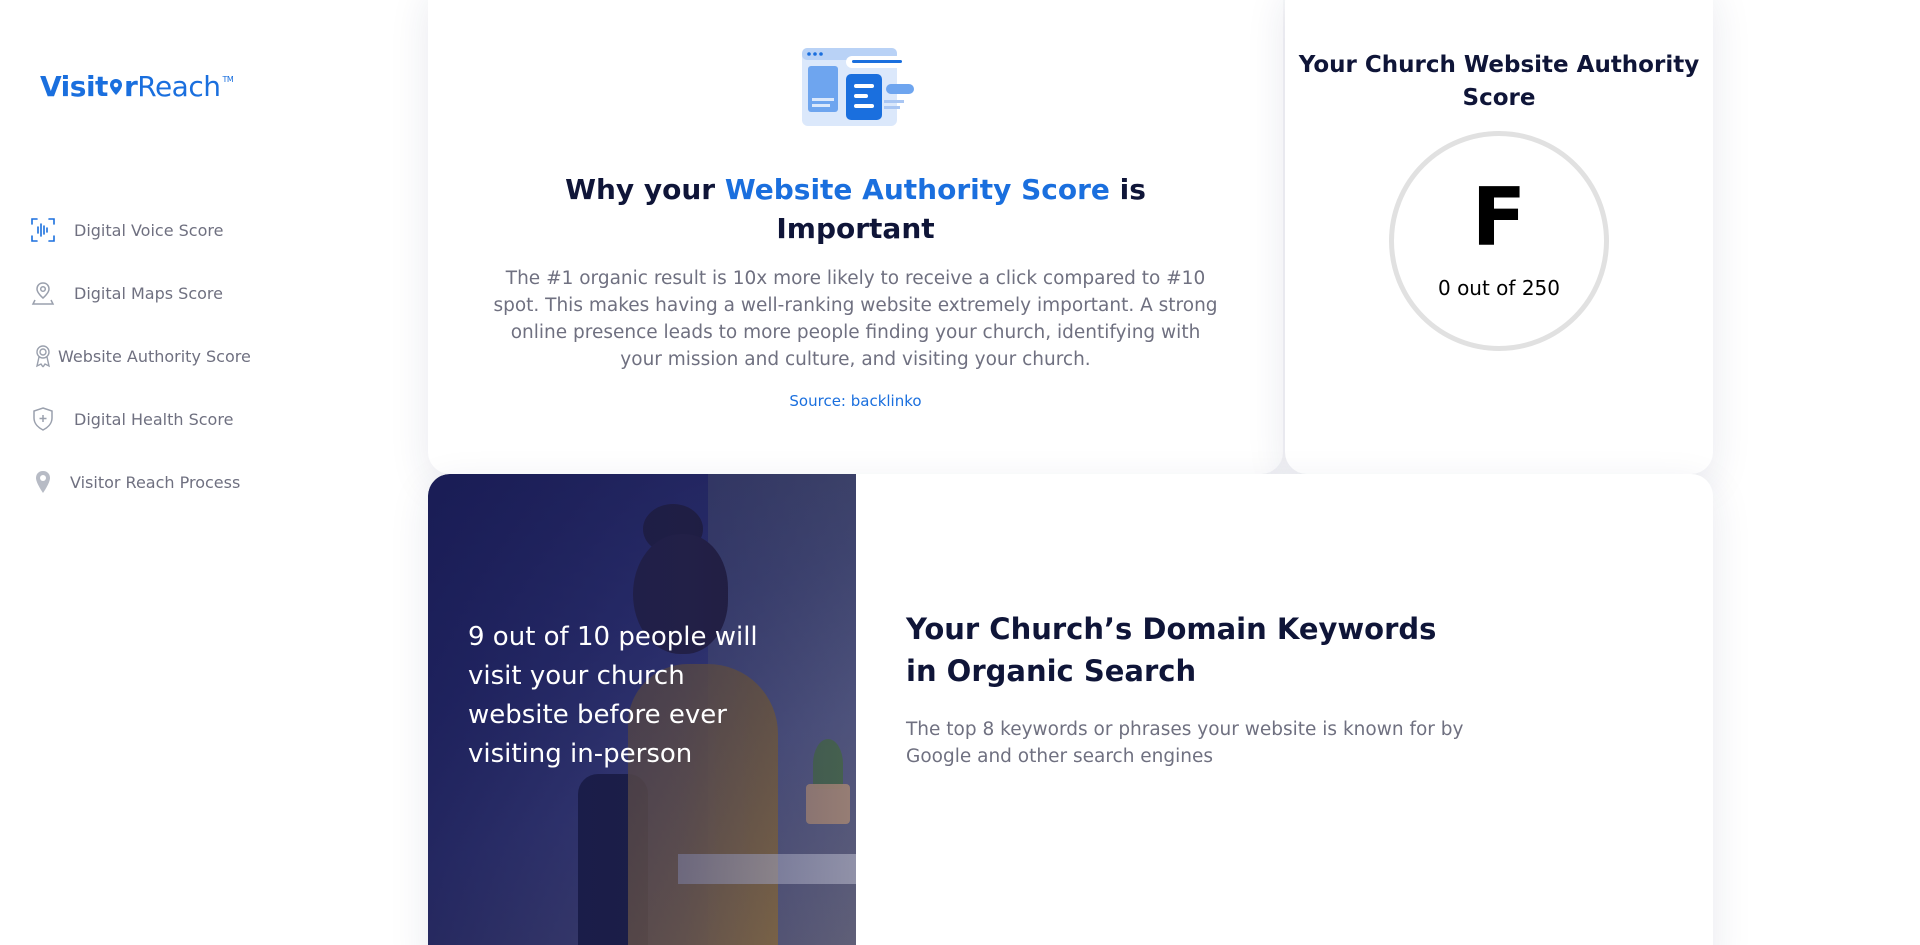 This screenshot has height=945, width=1920. Describe the element at coordinates (43, 419) in the screenshot. I see `shield-health-icon` at that location.